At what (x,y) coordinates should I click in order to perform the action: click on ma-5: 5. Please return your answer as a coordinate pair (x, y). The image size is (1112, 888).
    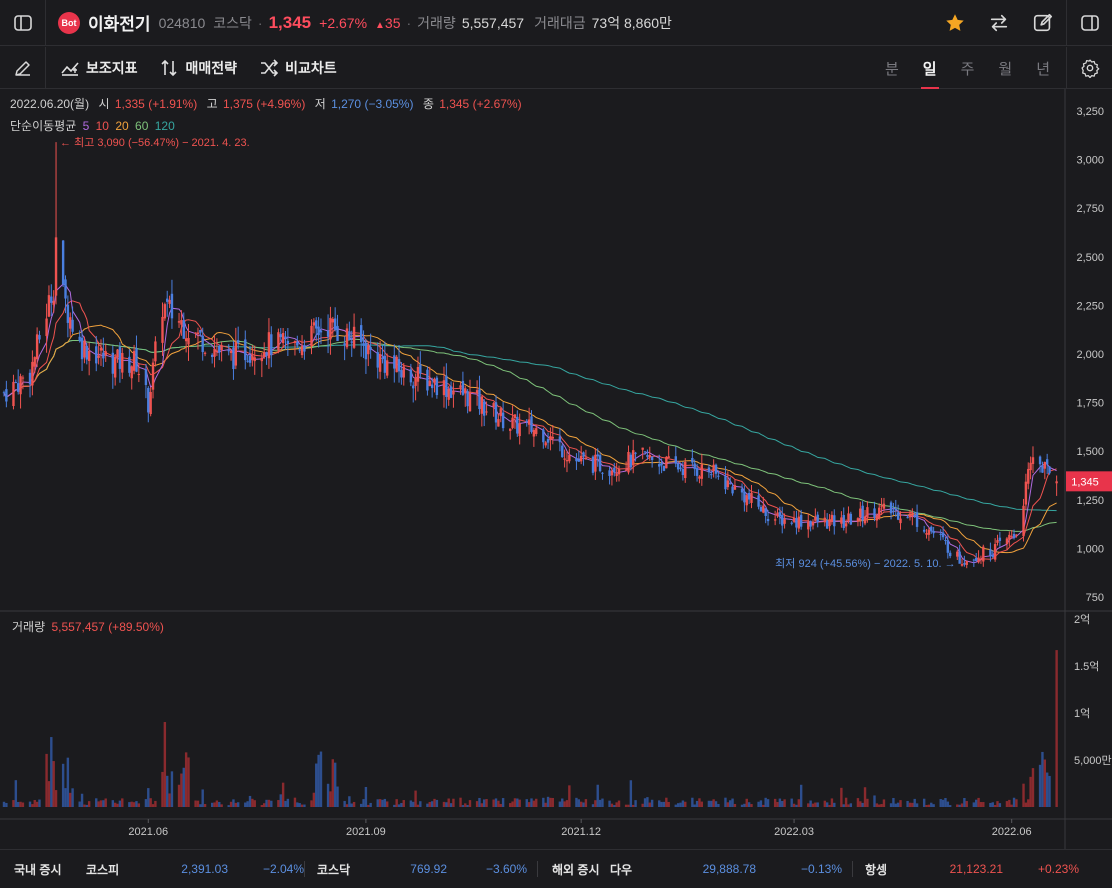
    Looking at the image, I should click on (86, 126).